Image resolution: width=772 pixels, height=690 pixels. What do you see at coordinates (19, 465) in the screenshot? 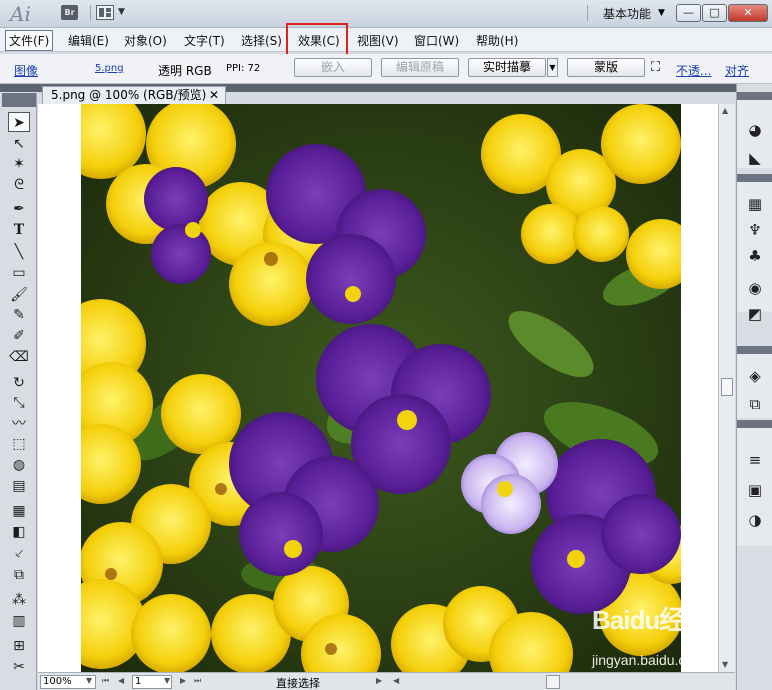
I see `shape-builder-icon: ◍` at bounding box center [19, 465].